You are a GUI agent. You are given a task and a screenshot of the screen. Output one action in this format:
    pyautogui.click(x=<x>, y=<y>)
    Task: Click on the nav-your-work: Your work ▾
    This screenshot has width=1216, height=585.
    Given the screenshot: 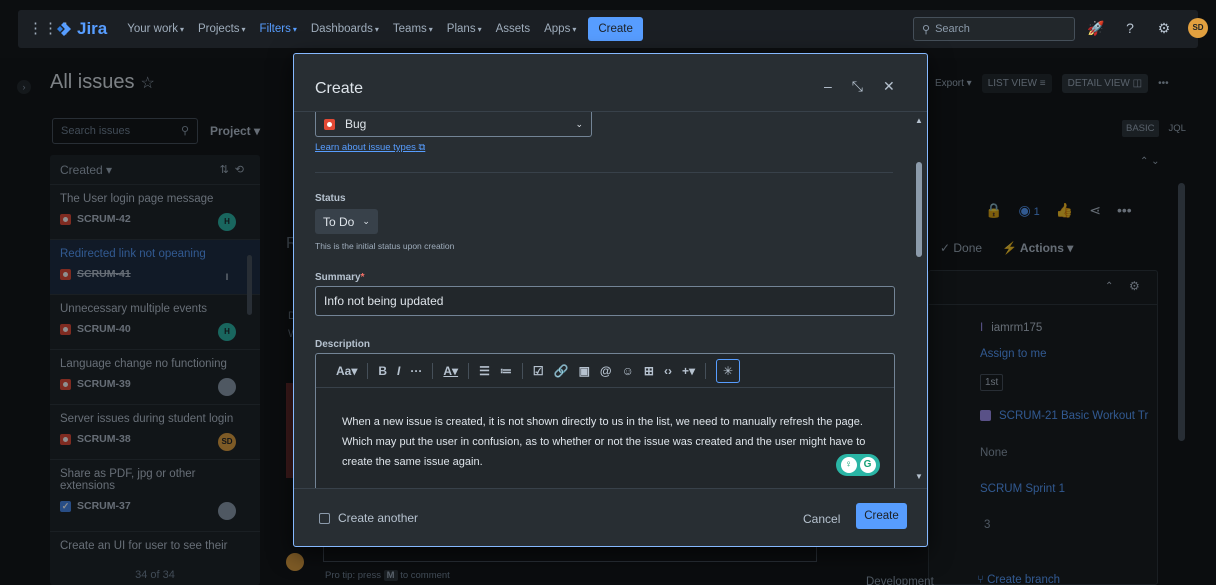 What is the action you would take?
    pyautogui.click(x=155, y=29)
    